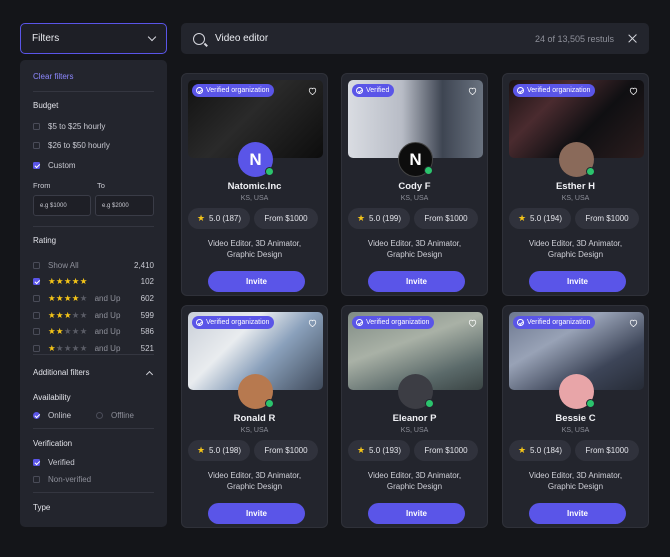 The image size is (670, 557). I want to click on card-name: Natomic.Inc, so click(254, 186).